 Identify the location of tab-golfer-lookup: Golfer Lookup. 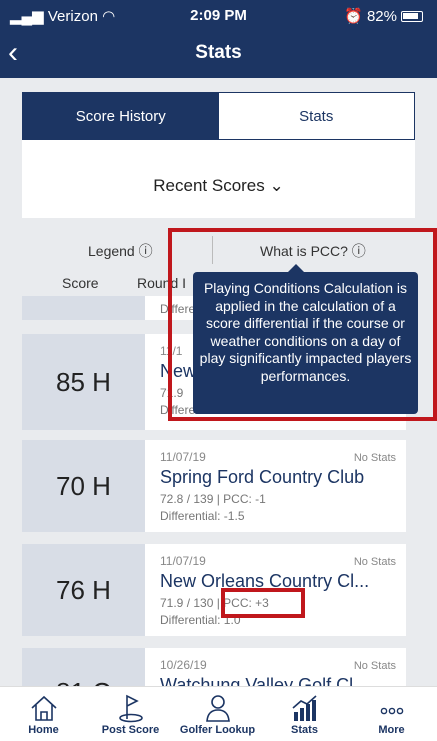
(217, 714).